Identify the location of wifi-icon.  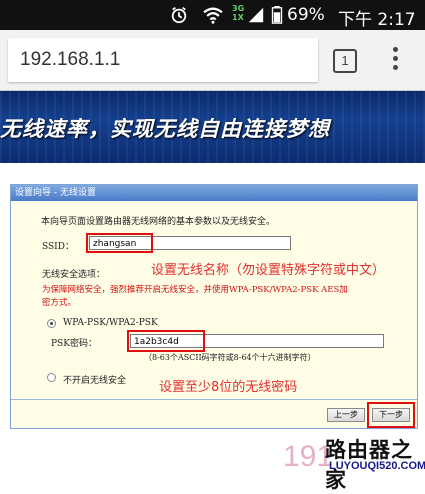
(213, 15).